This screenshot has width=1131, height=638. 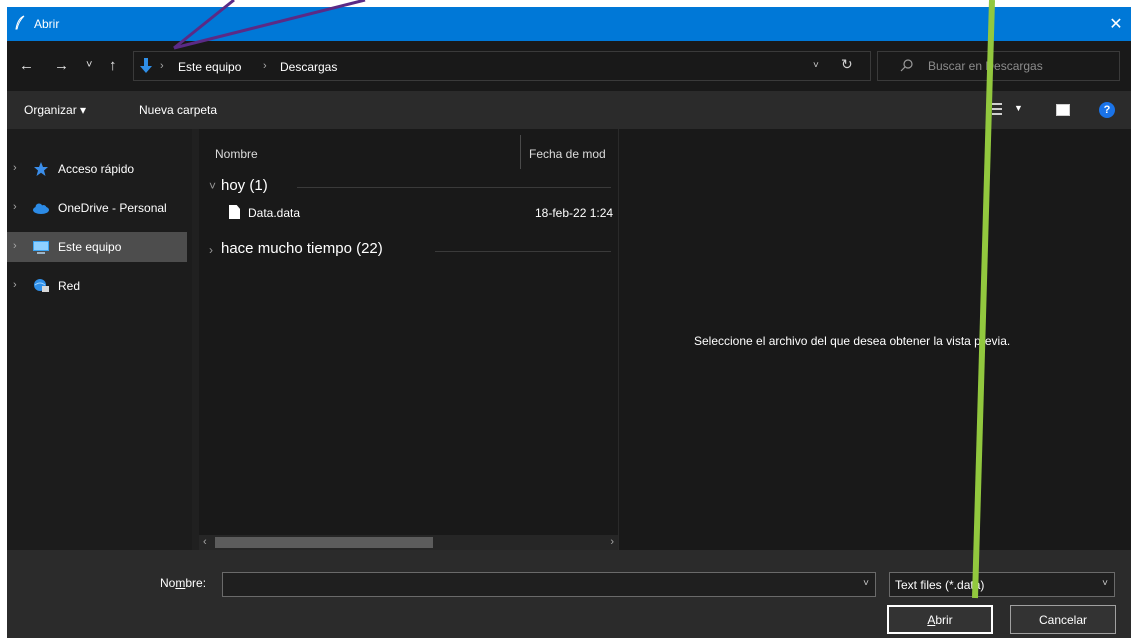 I want to click on file-name: Data.data, so click(x=274, y=213).